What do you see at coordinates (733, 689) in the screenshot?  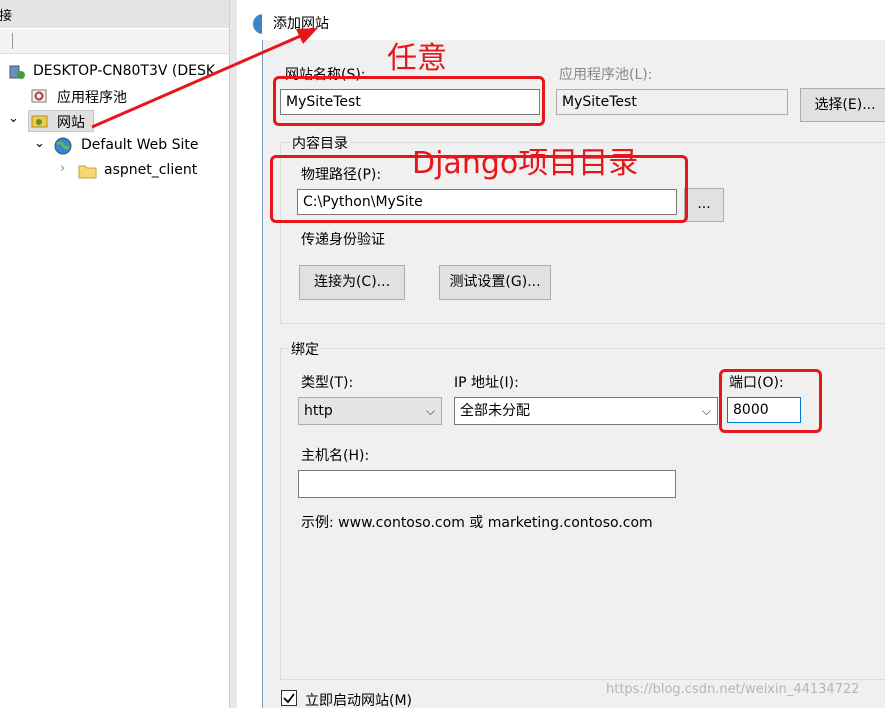 I see `watermark: https://blog.csdn.net/weixin_44134722` at bounding box center [733, 689].